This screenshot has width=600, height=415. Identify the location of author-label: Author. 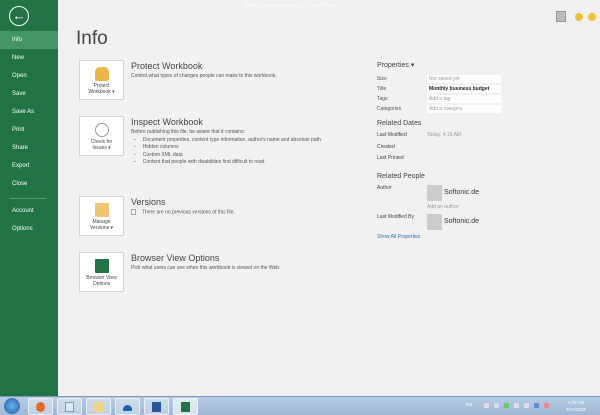
(384, 187).